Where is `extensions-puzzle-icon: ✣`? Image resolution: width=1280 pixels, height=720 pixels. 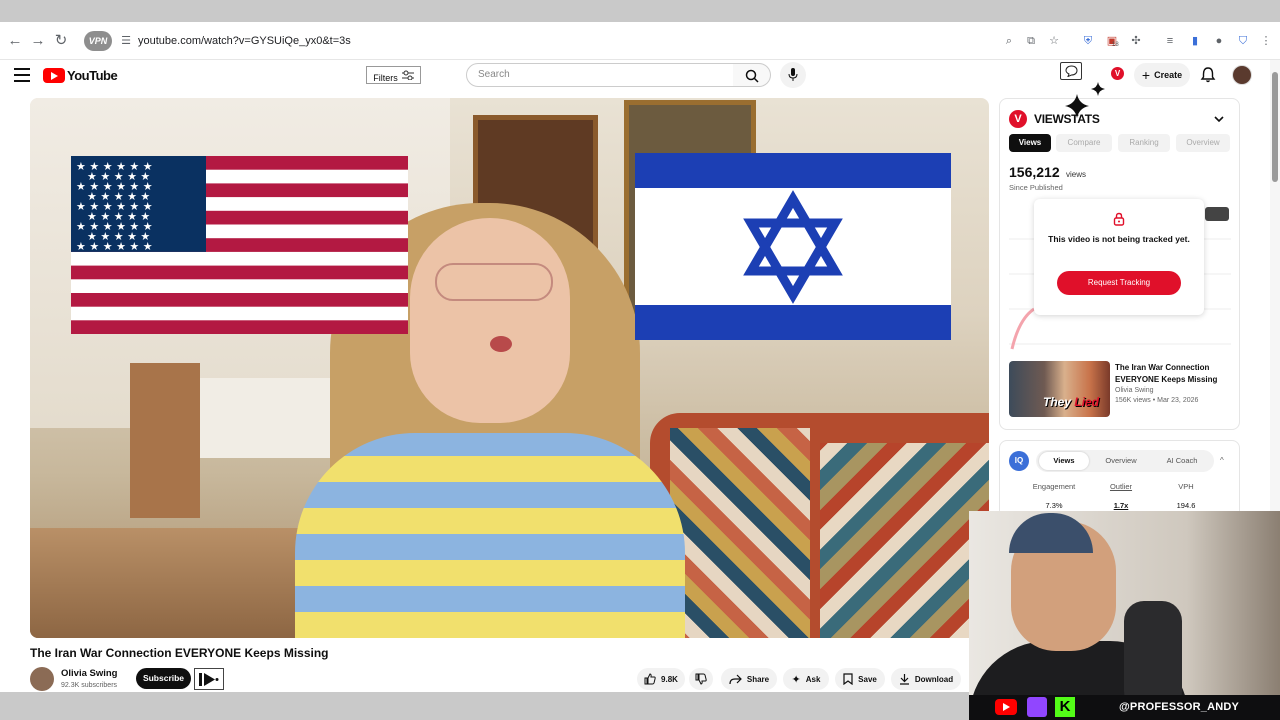
extensions-puzzle-icon: ✣ is located at coordinates (1136, 41).